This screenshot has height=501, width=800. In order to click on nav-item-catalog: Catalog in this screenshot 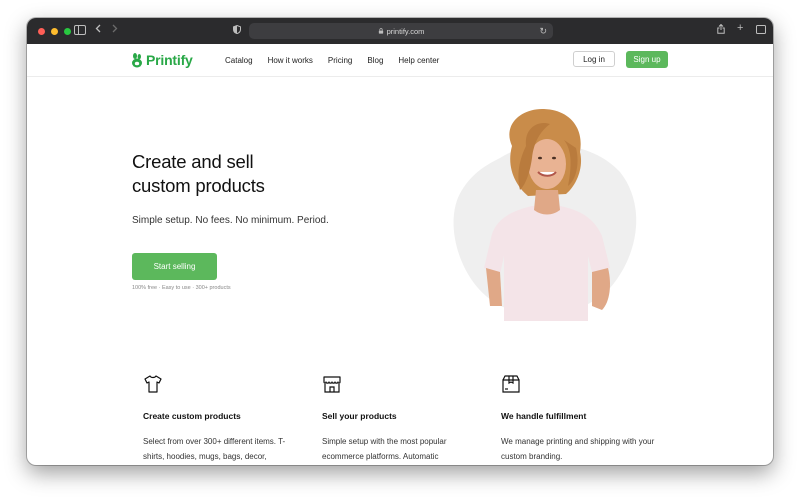, I will do `click(239, 60)`.